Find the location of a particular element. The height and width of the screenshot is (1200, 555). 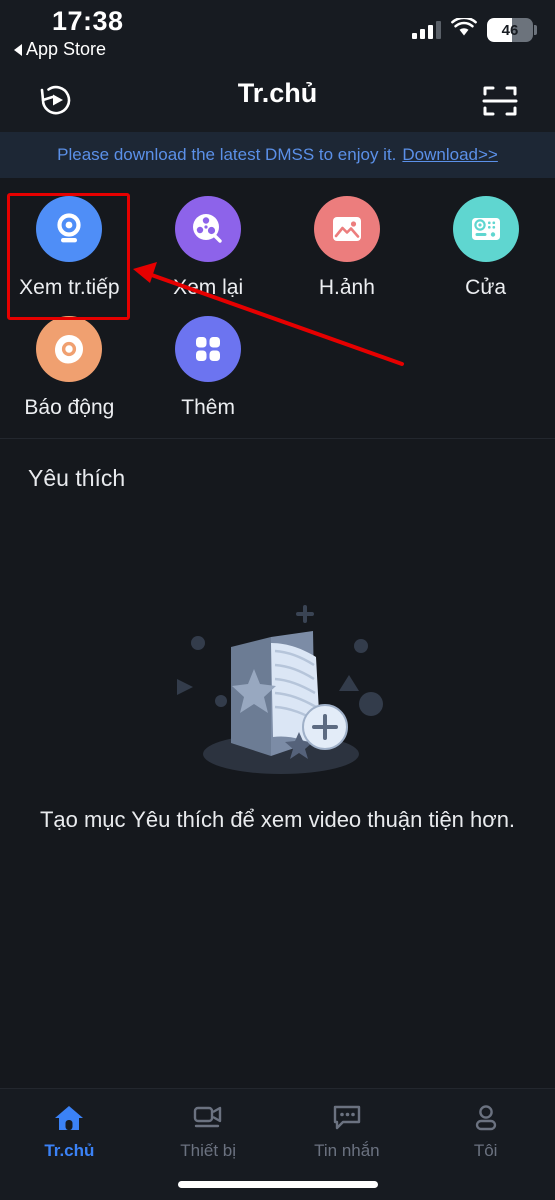

photo-image-icon is located at coordinates (346, 229).